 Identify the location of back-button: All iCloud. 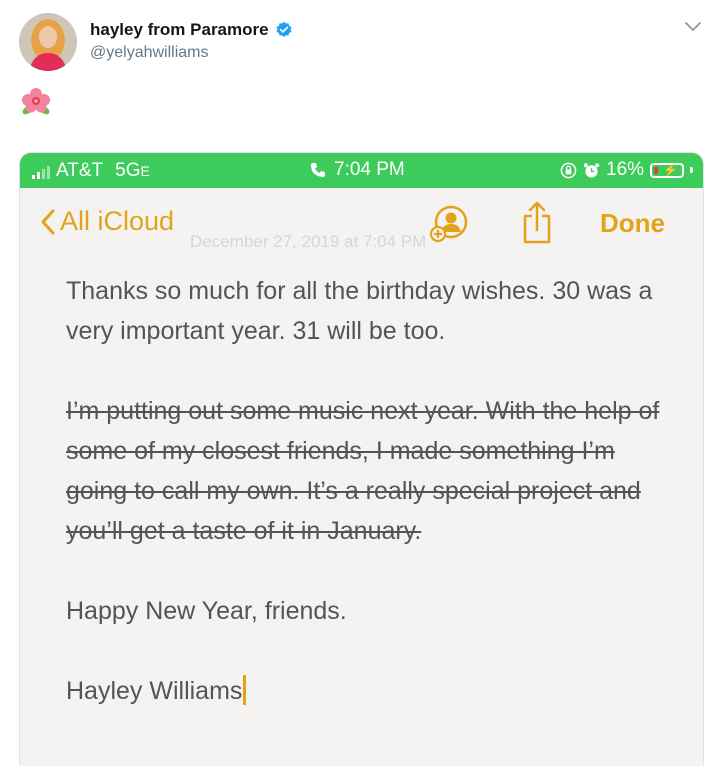
(107, 221).